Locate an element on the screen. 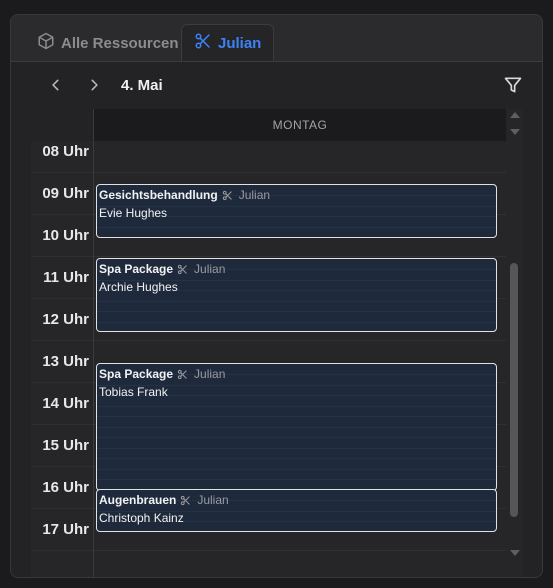 The width and height of the screenshot is (553, 588). appointment-title: Augenbrauen Julian is located at coordinates (164, 500).